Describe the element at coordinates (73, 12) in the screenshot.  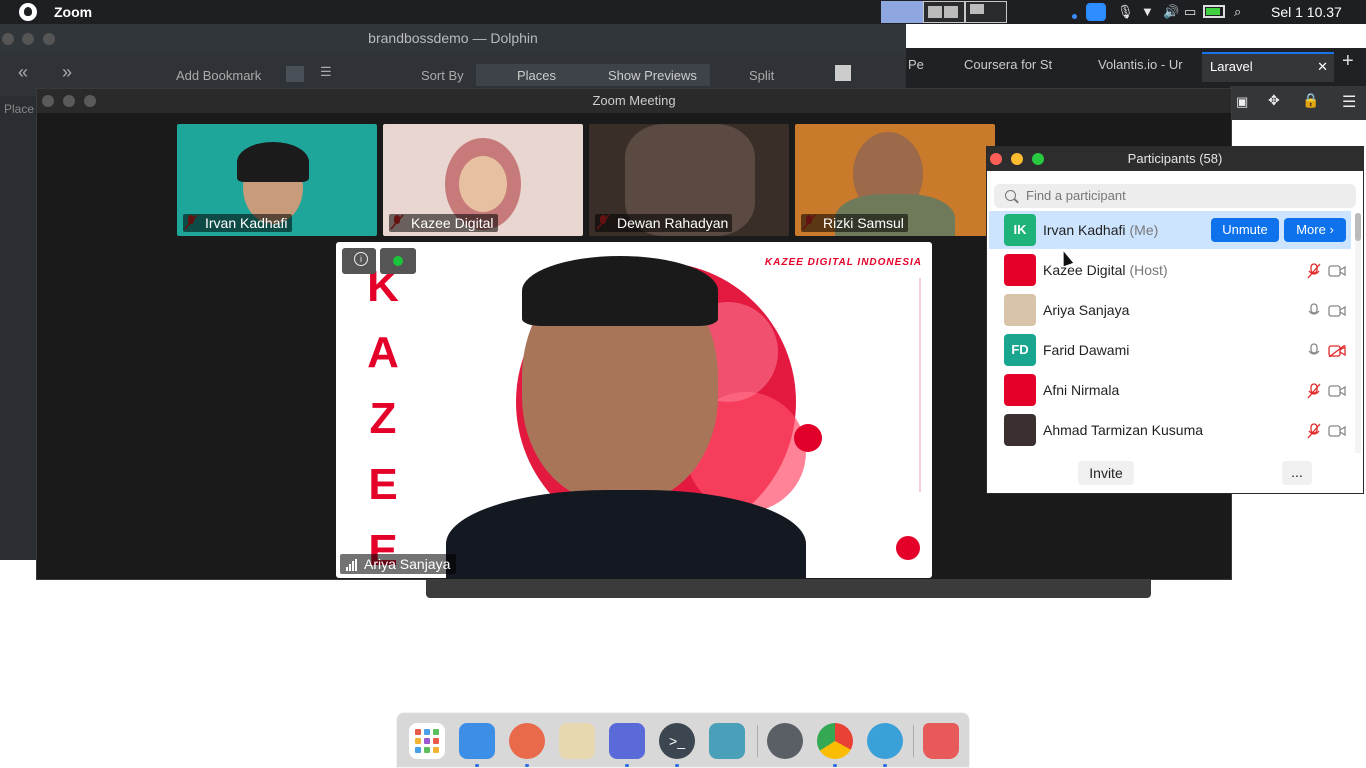
I see `active-app-name: Zoom` at that location.